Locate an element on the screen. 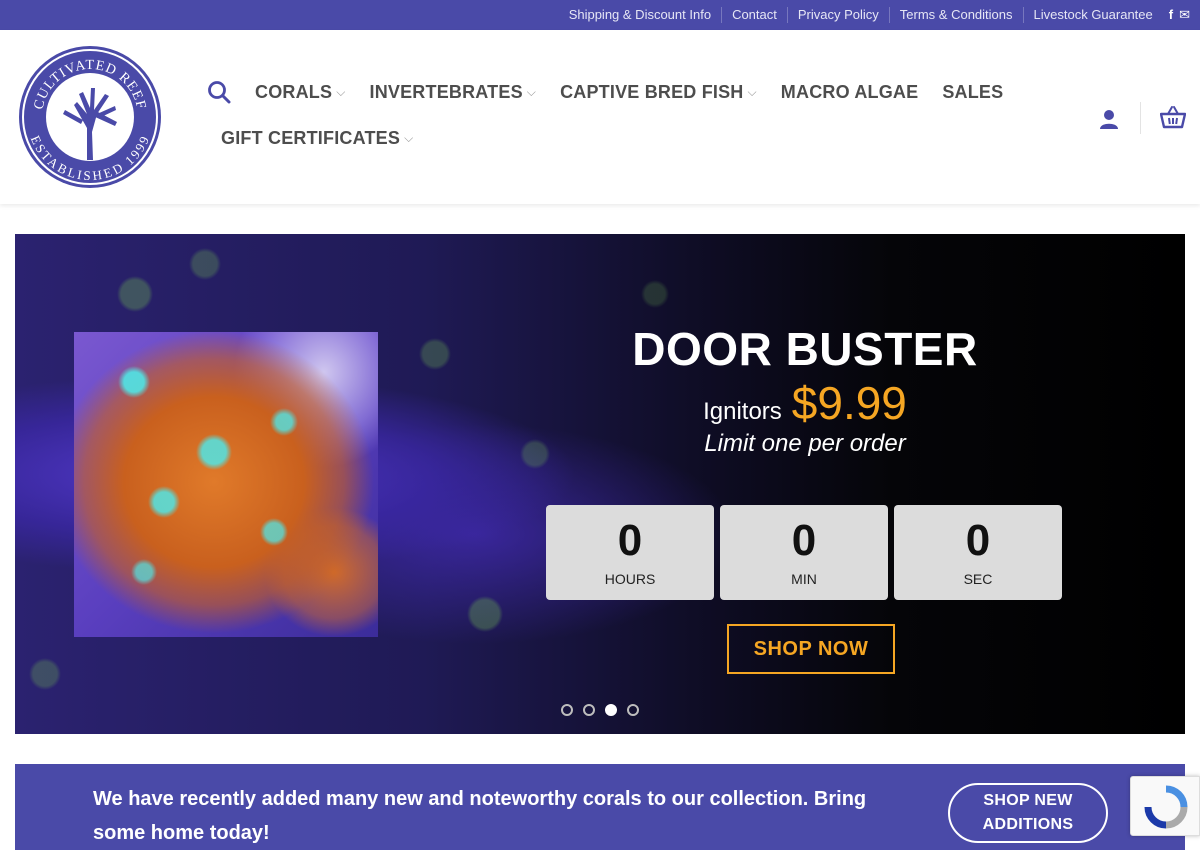  button-line-1: SHOP NEW is located at coordinates (1028, 800).